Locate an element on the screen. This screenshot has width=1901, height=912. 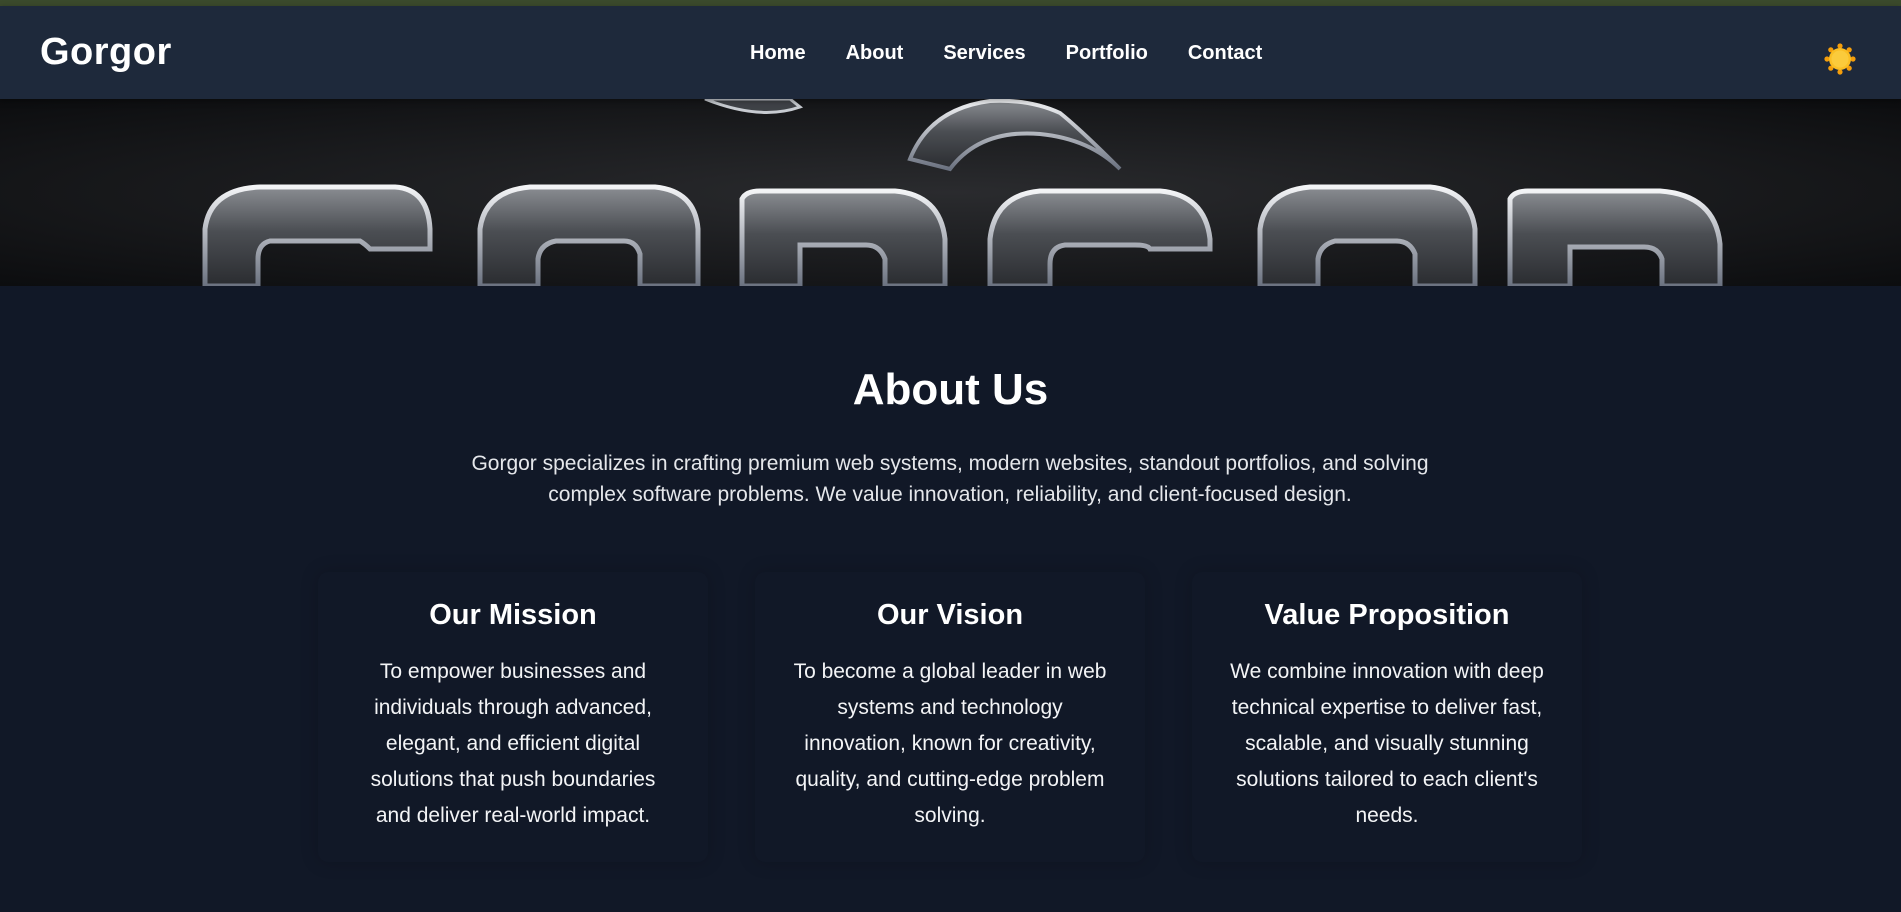
nav-link-about: About is located at coordinates (875, 53).